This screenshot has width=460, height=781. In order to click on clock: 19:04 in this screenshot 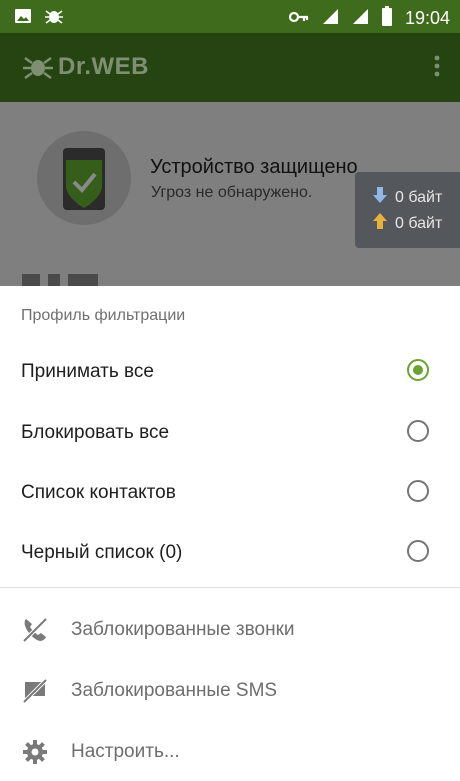, I will do `click(427, 18)`.